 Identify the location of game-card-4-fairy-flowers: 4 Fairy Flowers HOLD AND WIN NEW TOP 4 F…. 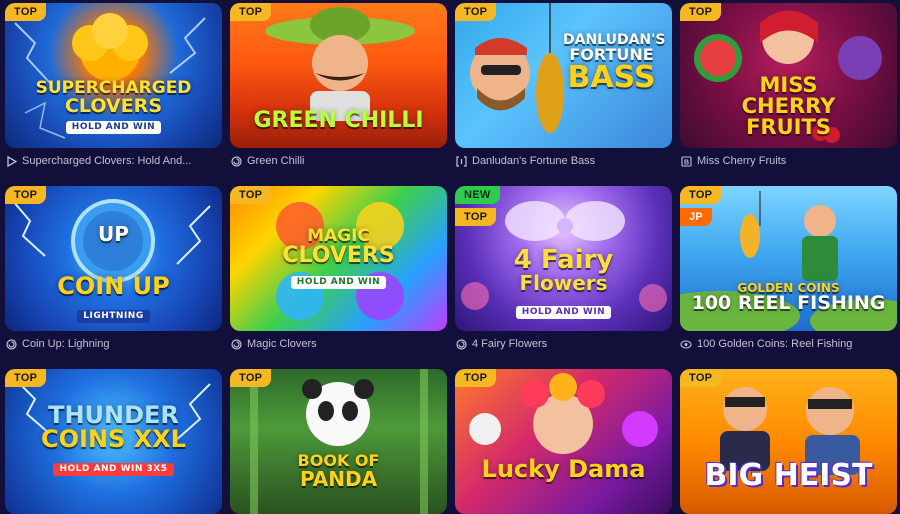
(563, 268).